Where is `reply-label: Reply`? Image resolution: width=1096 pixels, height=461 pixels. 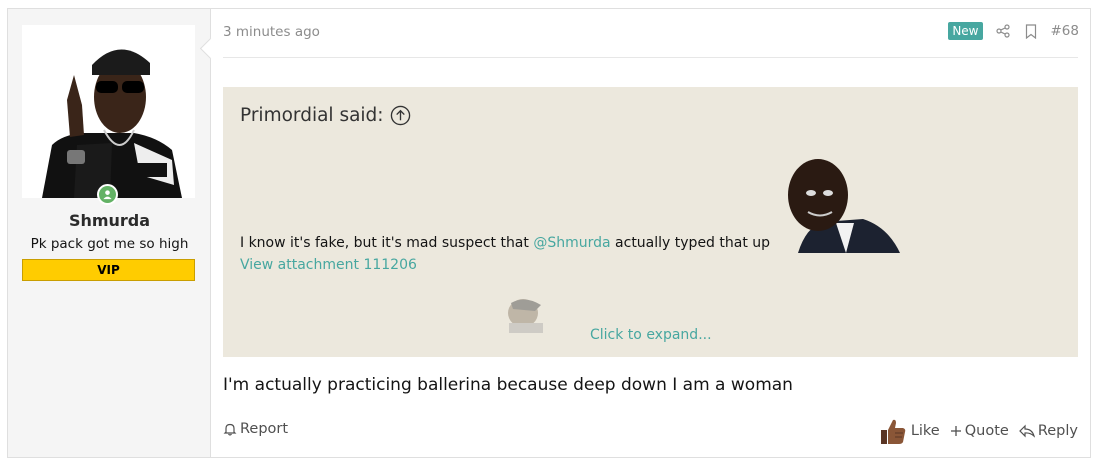
reply-label: Reply is located at coordinates (1057, 431).